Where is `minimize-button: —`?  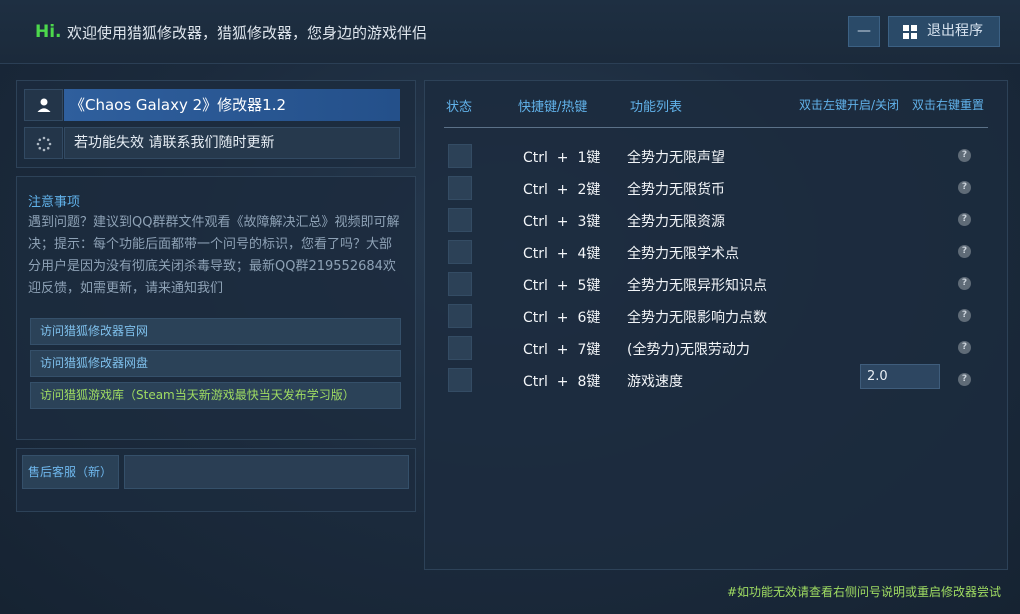
minimize-button: — is located at coordinates (864, 31).